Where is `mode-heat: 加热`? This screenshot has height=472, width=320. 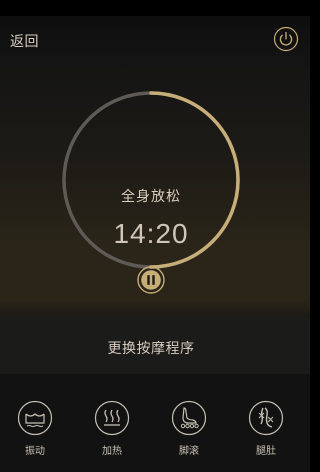
mode-heat: 加热 is located at coordinates (112, 432).